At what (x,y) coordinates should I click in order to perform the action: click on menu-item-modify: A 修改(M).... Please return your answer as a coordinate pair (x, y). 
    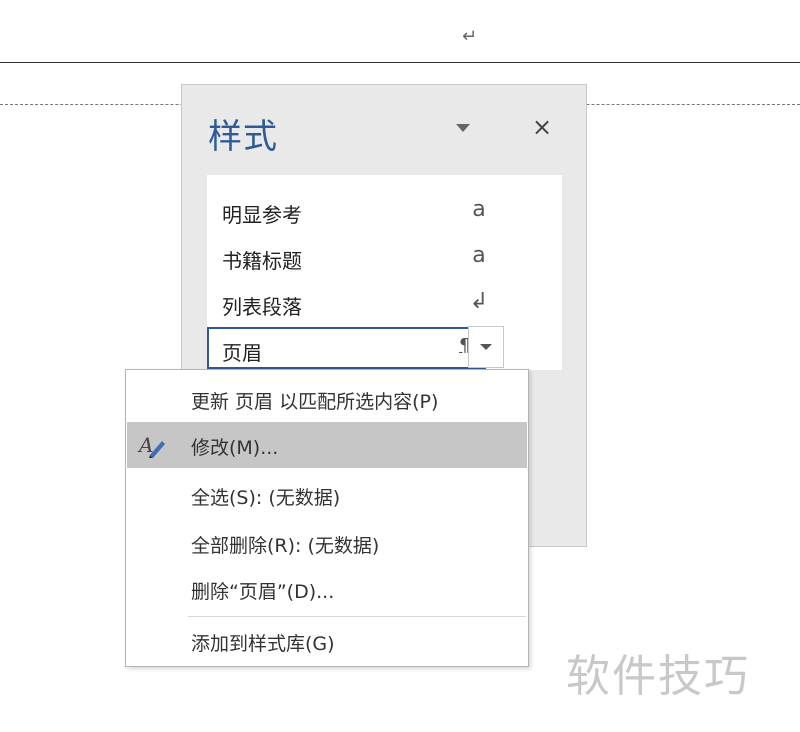
    Looking at the image, I should click on (327, 445).